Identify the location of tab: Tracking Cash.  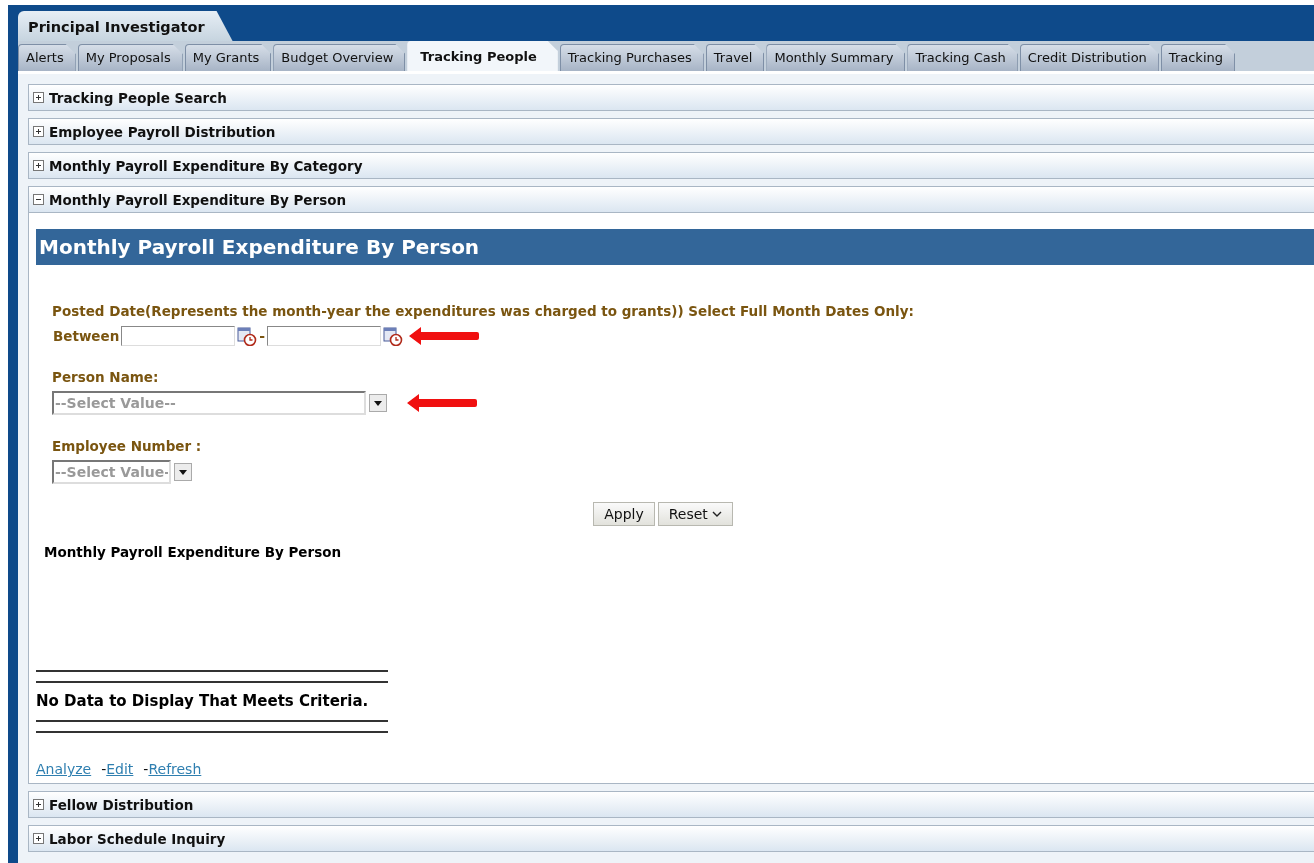
(962, 57).